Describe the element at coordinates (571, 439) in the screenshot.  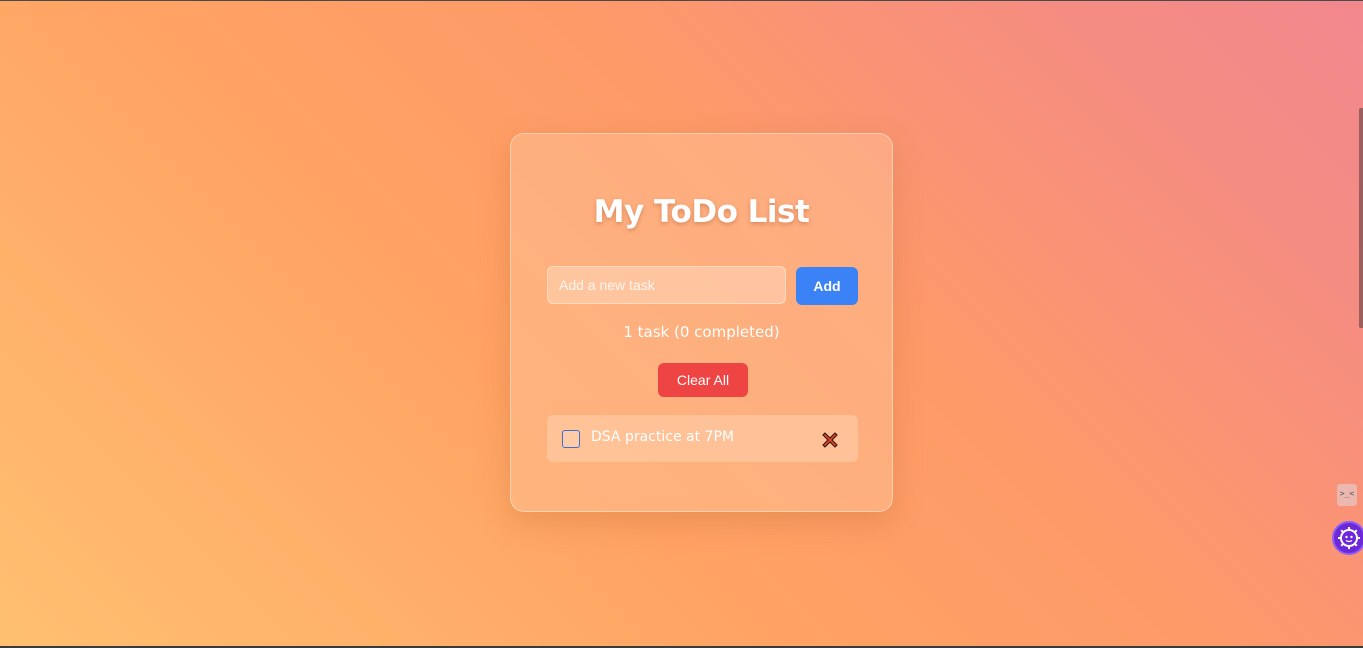
I see `task-checkbox` at that location.